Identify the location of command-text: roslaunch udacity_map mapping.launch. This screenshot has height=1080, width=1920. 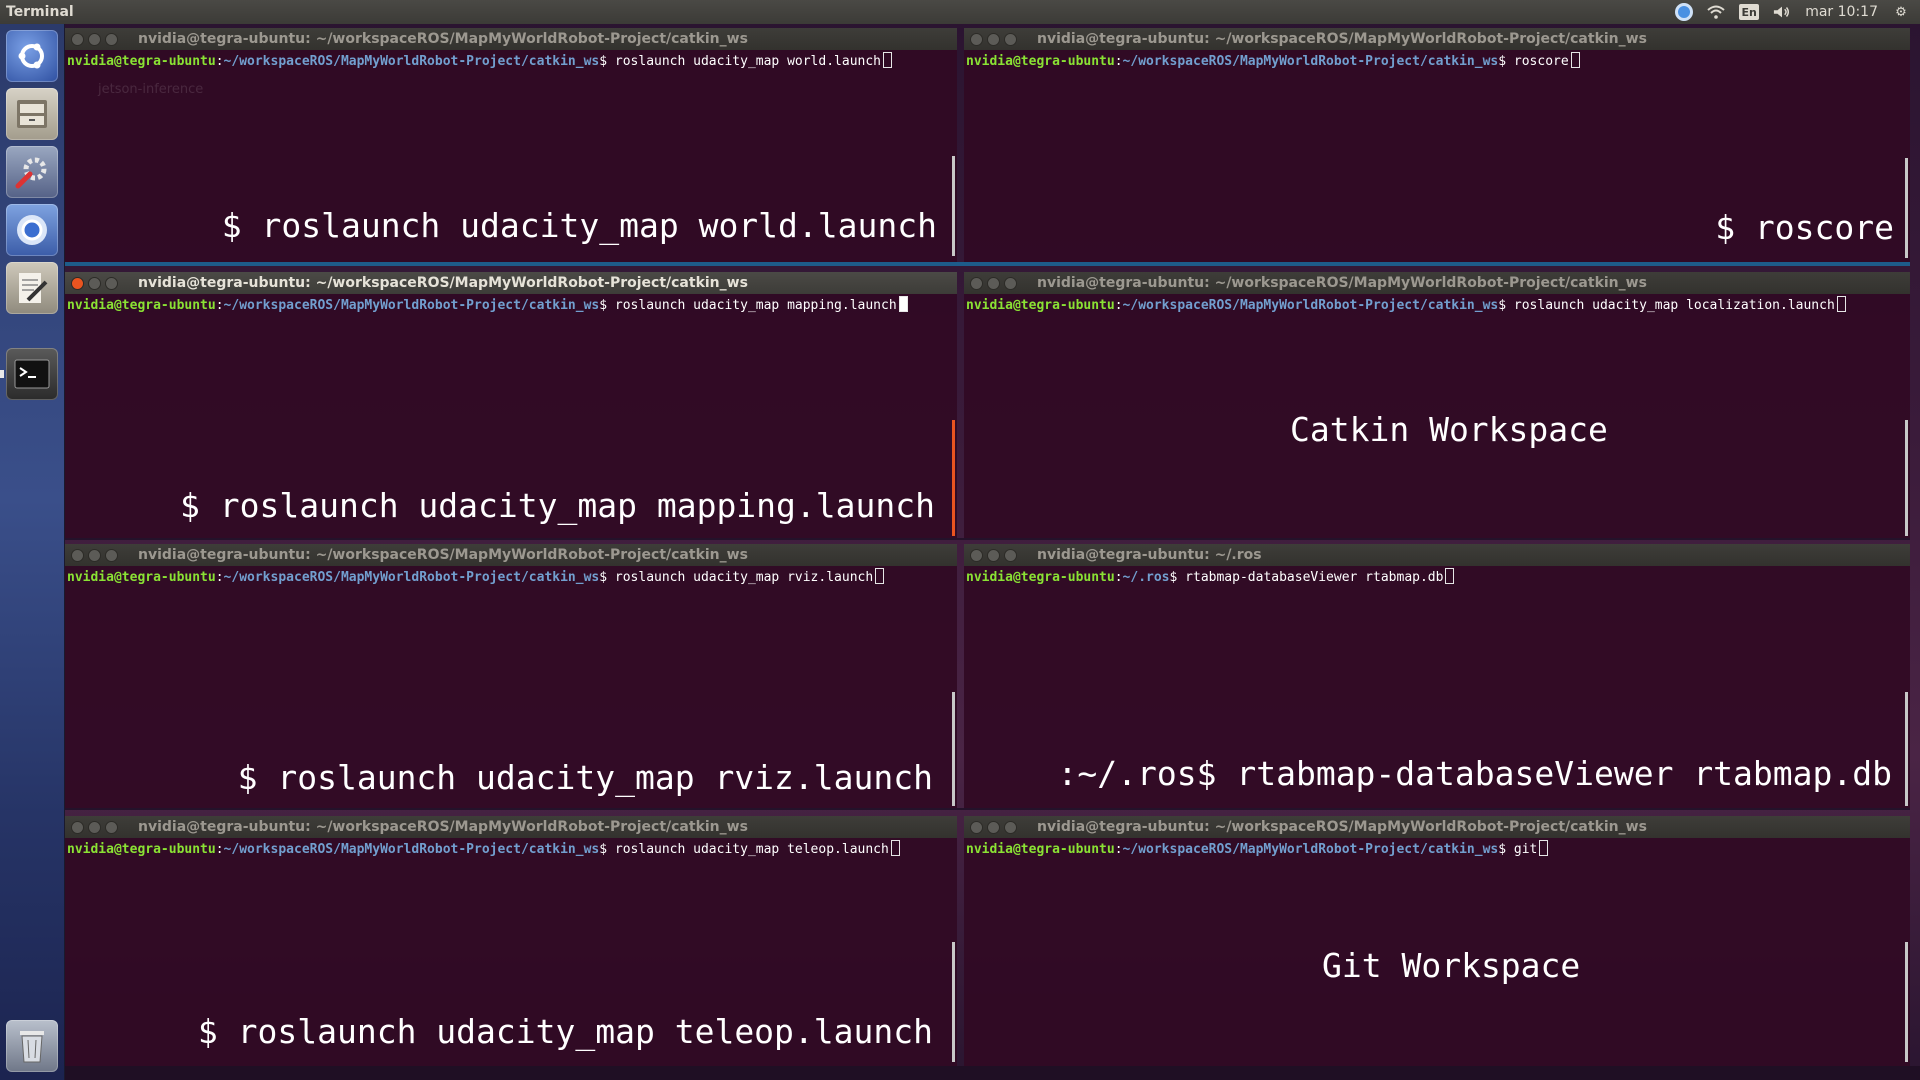
(755, 305).